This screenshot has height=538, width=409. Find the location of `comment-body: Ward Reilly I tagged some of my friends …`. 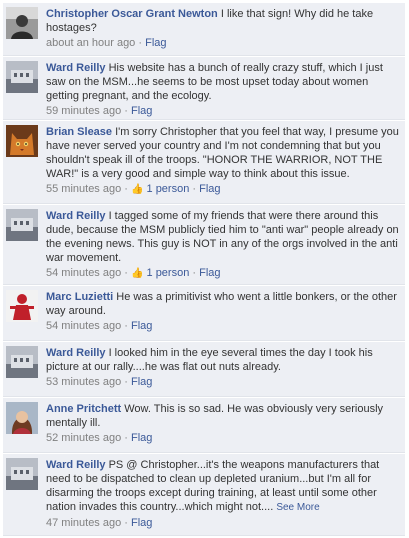

comment-body: Ward Reilly I tagged some of my friends … is located at coordinates (222, 245).